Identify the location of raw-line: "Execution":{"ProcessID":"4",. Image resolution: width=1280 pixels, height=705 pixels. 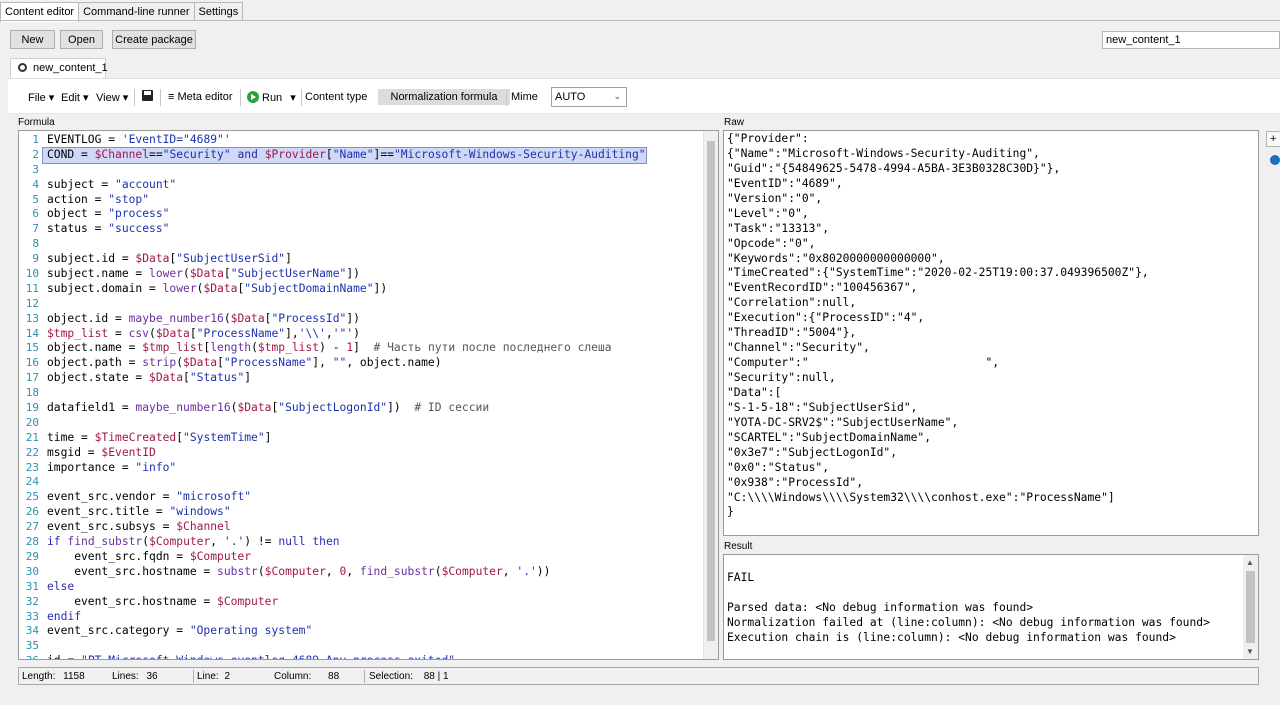
(826, 318).